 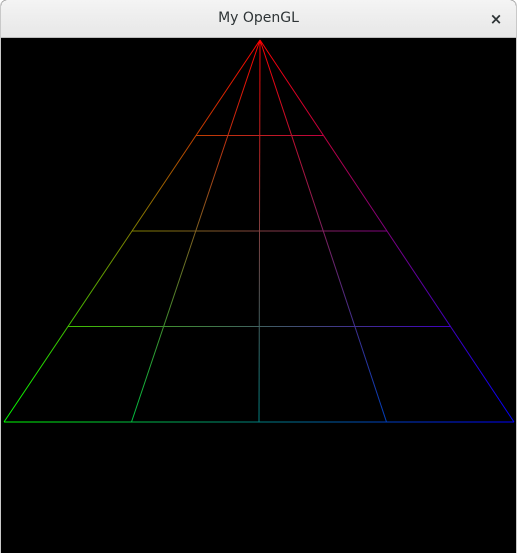 I want to click on window-title: My OpenGL, so click(x=258, y=18).